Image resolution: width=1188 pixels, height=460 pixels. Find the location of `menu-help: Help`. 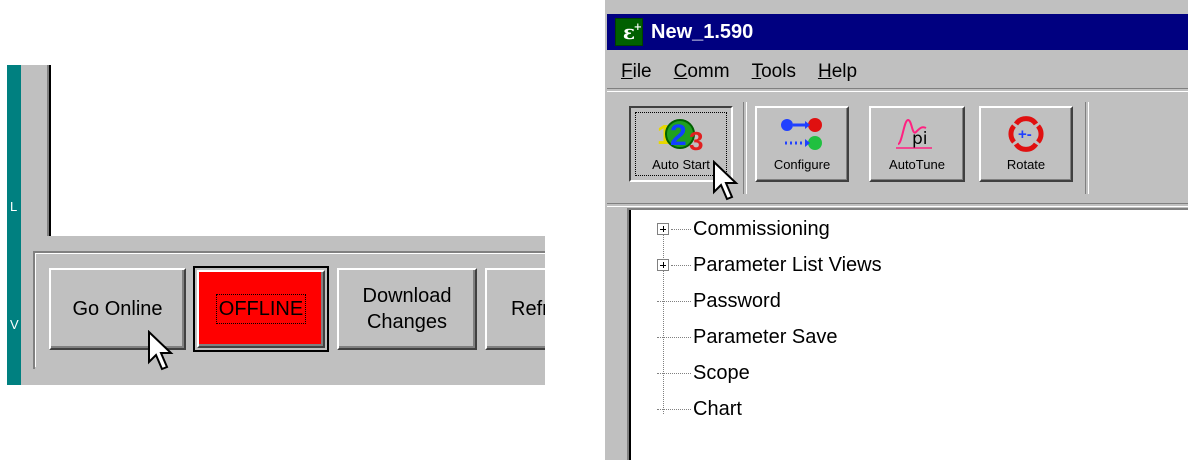

menu-help: Help is located at coordinates (837, 72).